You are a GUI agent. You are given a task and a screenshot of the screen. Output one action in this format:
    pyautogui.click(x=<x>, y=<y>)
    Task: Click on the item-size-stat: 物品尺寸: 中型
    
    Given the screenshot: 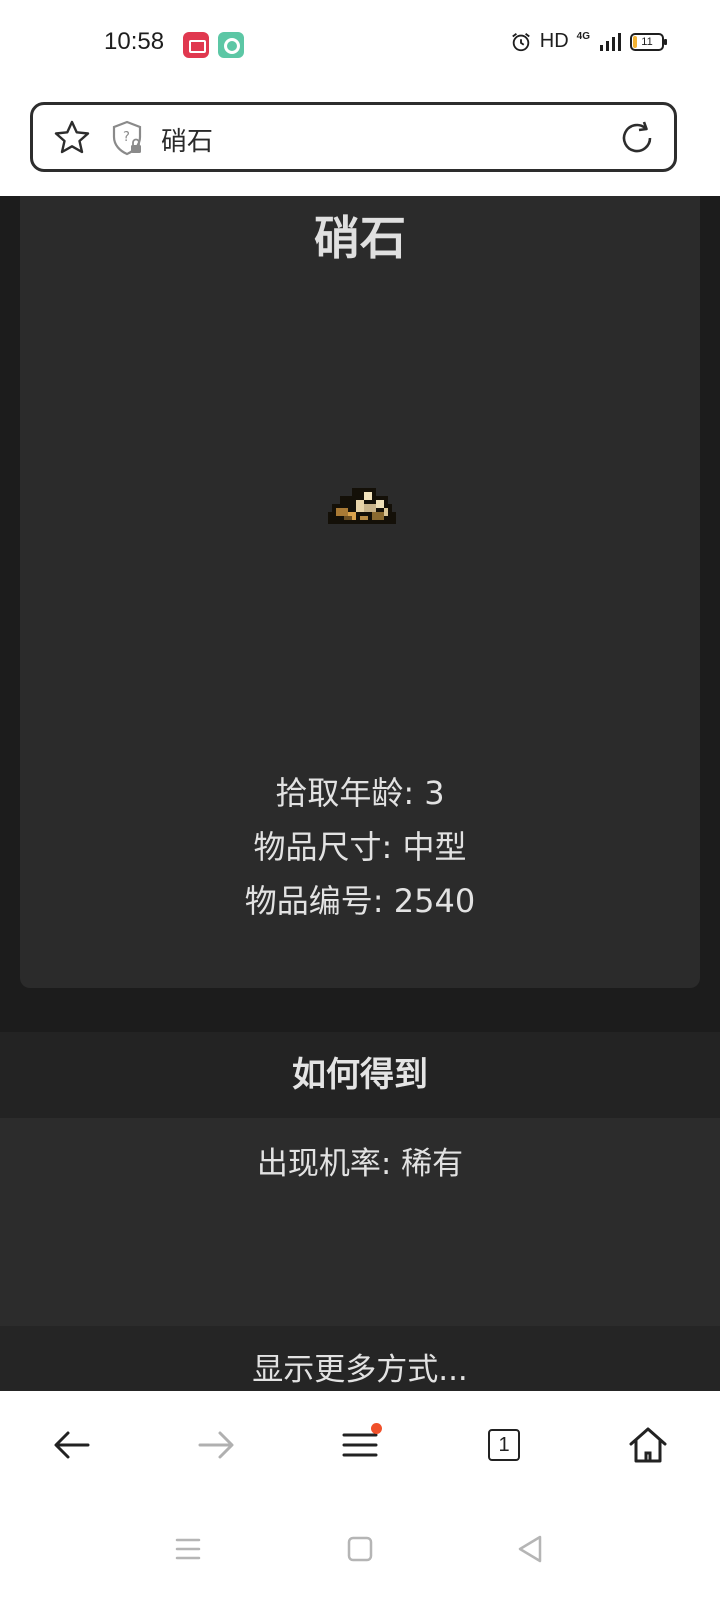 What is the action you would take?
    pyautogui.click(x=360, y=847)
    